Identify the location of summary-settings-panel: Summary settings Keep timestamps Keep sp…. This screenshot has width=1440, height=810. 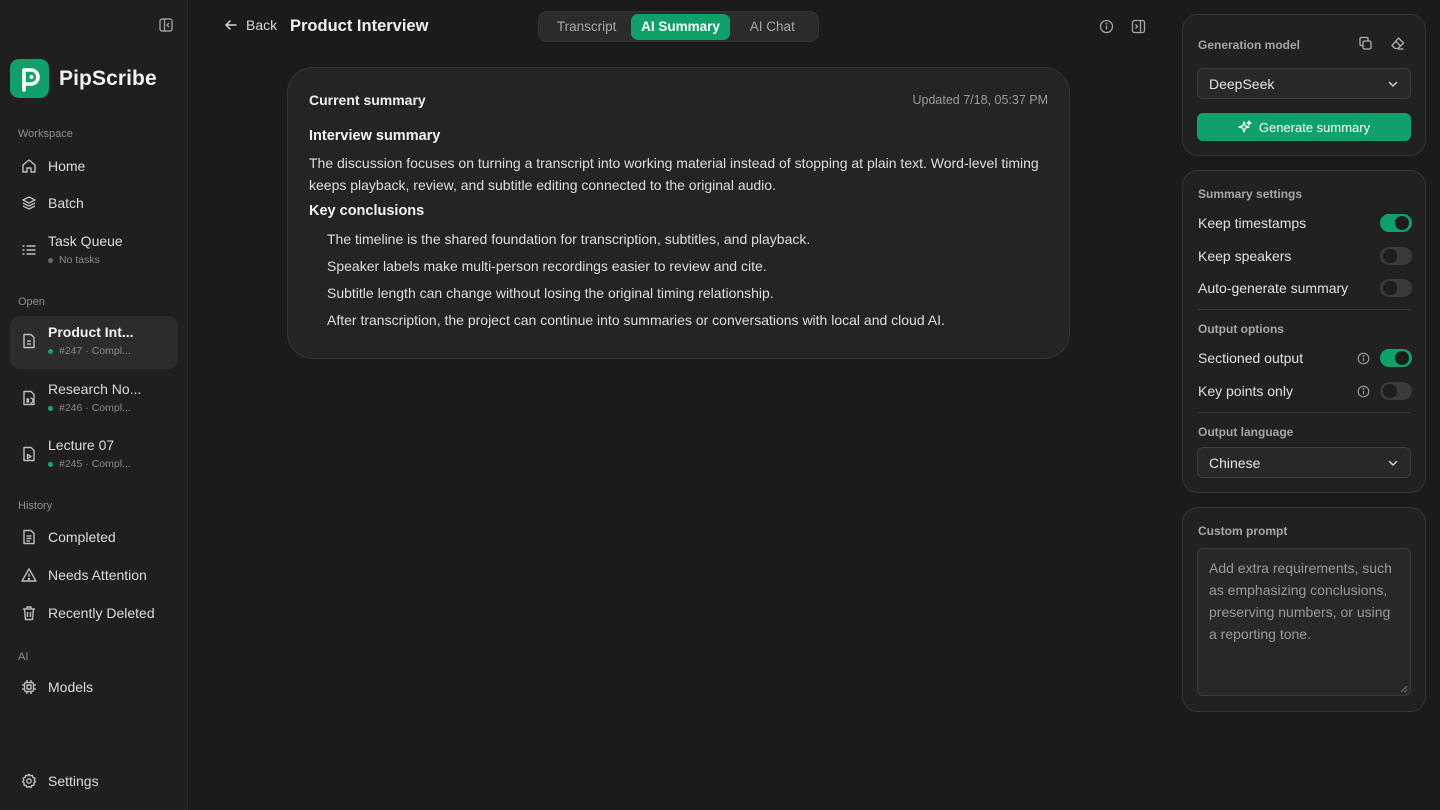
(1304, 331).